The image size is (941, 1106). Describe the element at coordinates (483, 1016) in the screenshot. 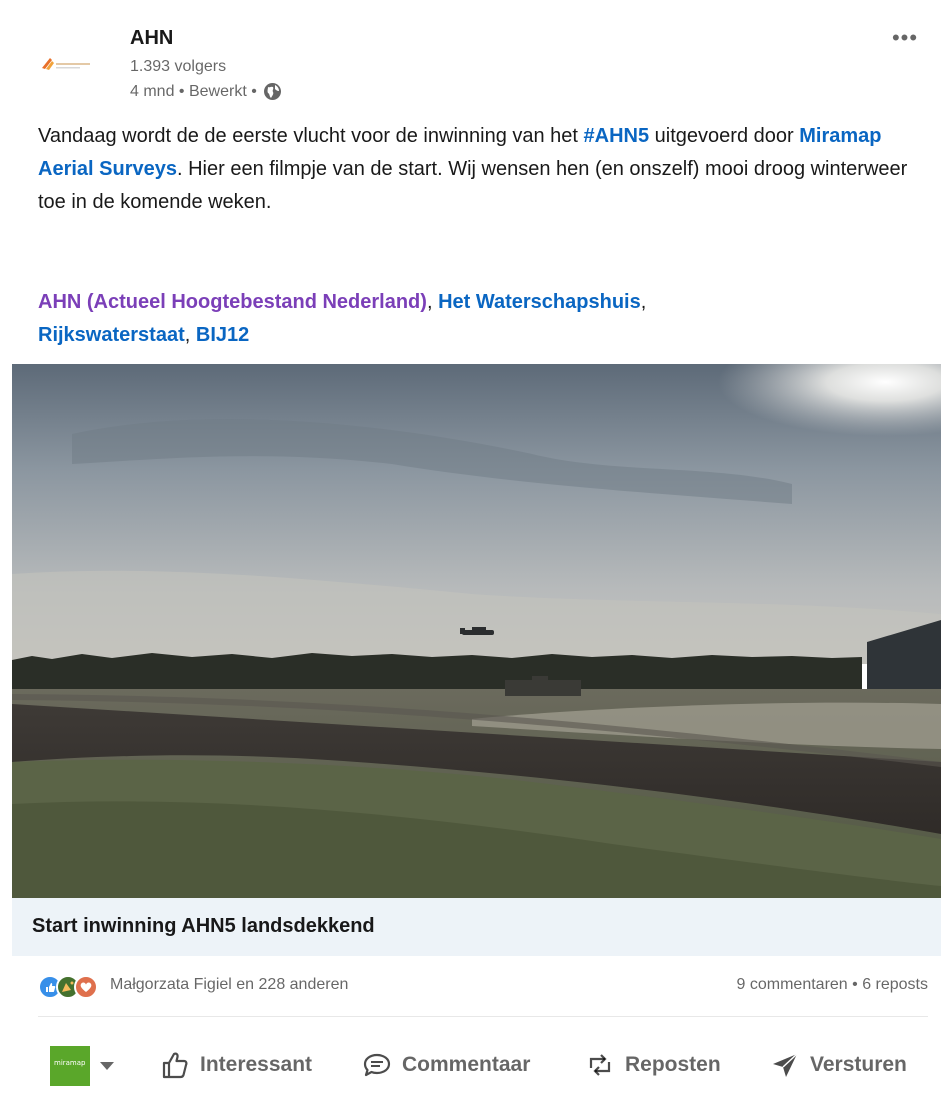

I see `divider` at that location.